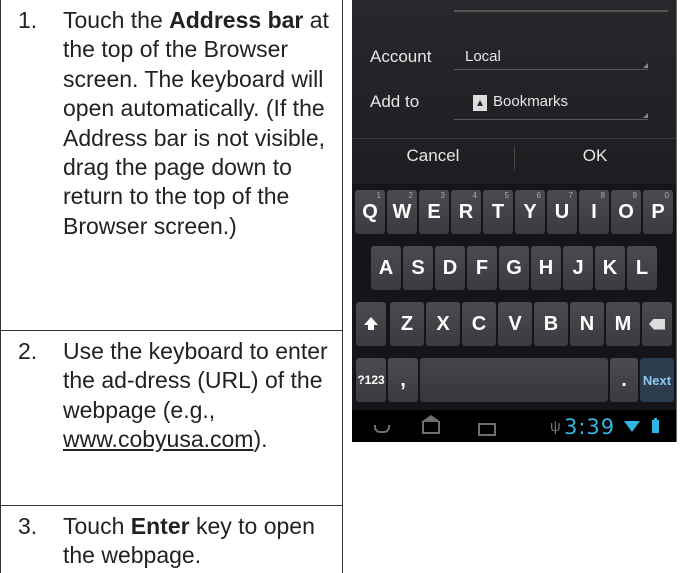 The width and height of the screenshot is (680, 573). I want to click on key-s: S, so click(418, 268).